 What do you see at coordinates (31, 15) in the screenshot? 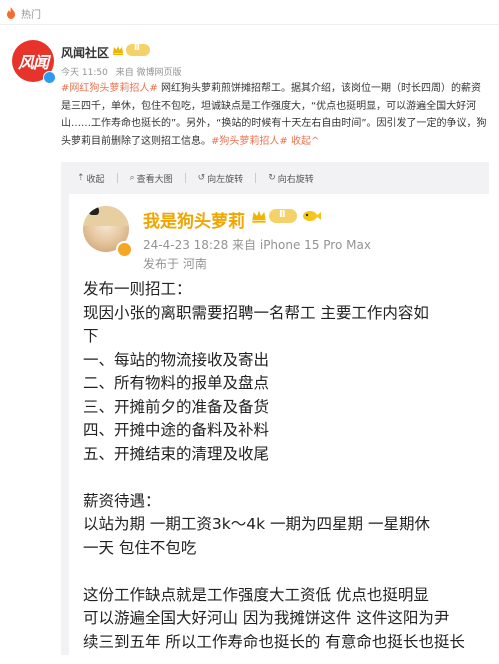
I see `hot-tag-label: 热门` at bounding box center [31, 15].